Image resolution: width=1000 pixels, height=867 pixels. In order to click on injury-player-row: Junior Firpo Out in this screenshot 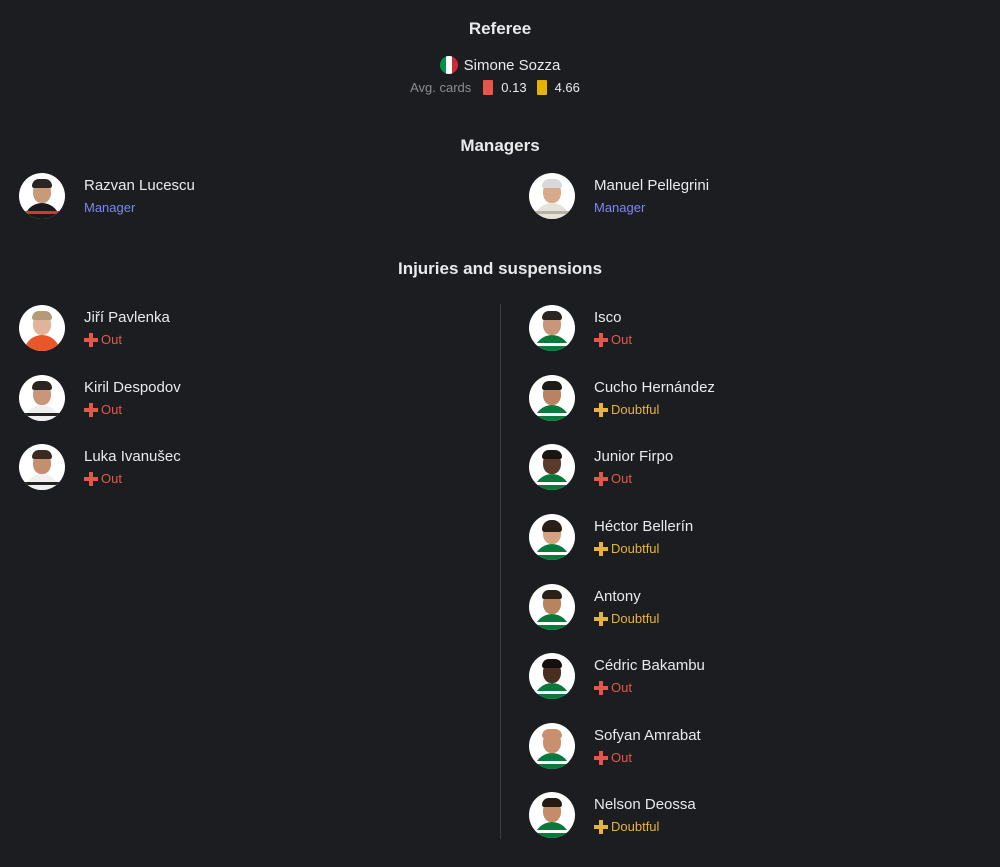, I will do `click(601, 467)`.